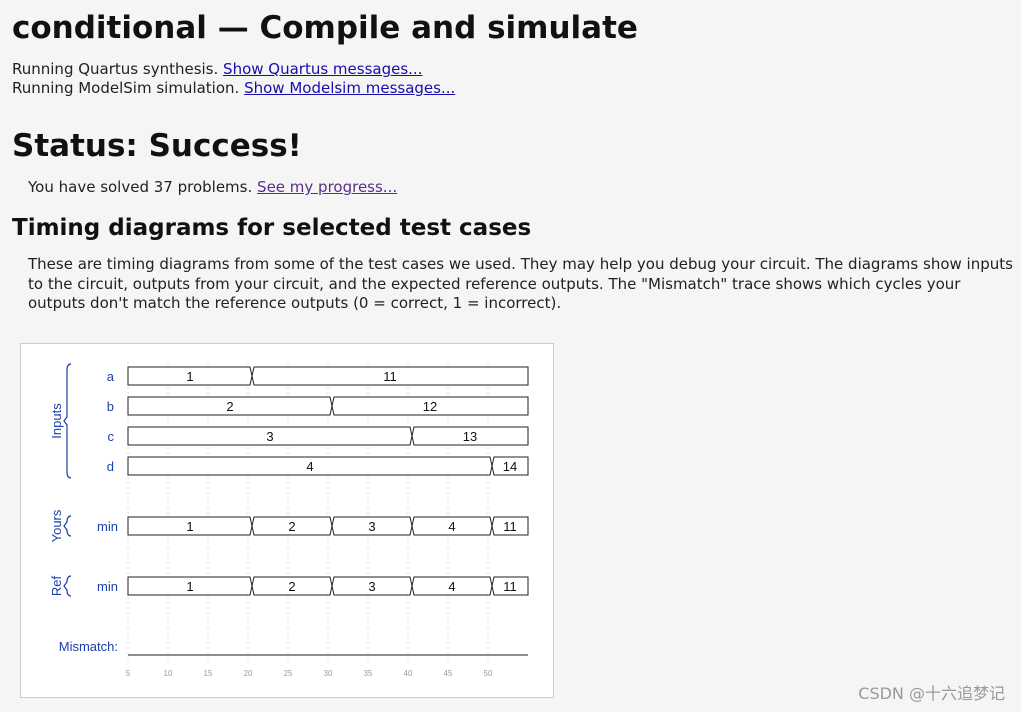 Image resolution: width=1021 pixels, height=712 pixels. Describe the element at coordinates (470, 436) in the screenshot. I see `segment-value: 13` at that location.